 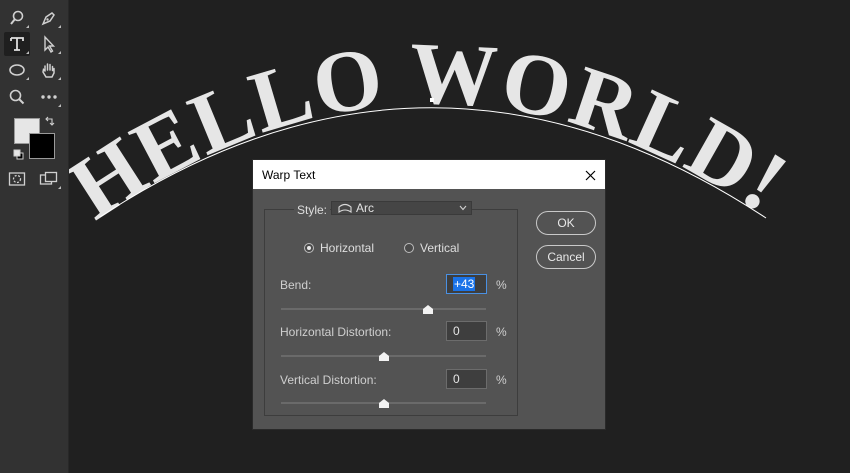 What do you see at coordinates (289, 175) in the screenshot?
I see `dialog-title: Warp Text` at bounding box center [289, 175].